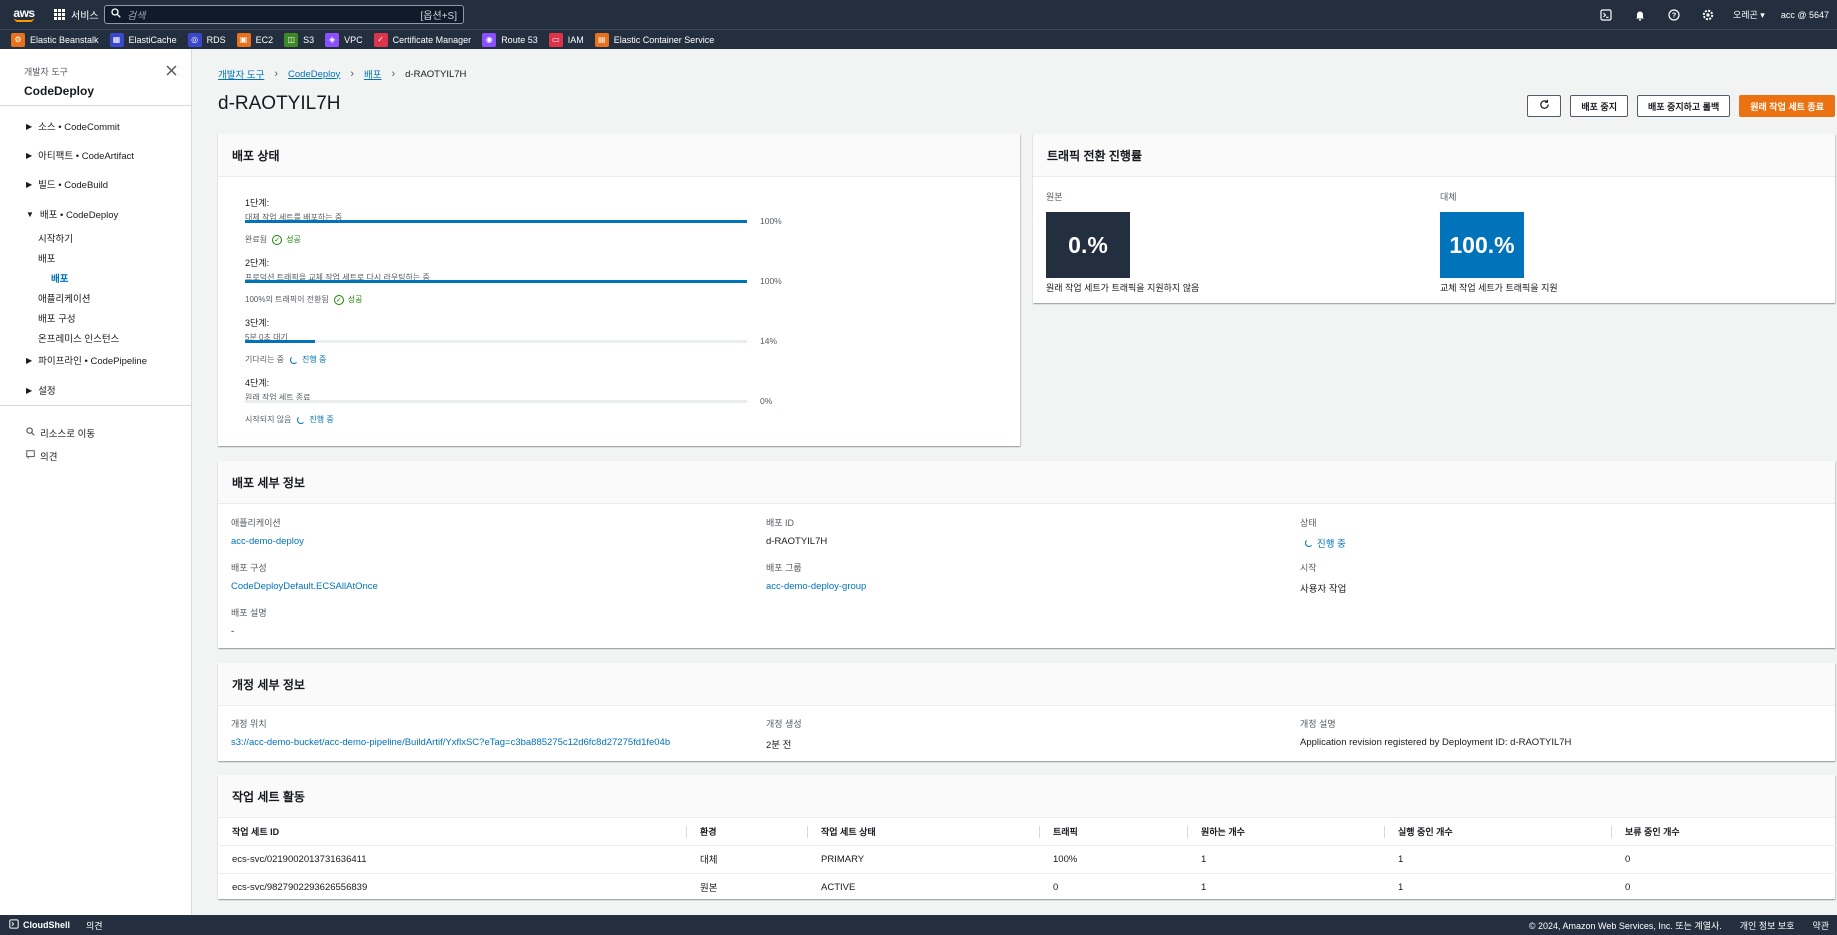 The image size is (1837, 935). Describe the element at coordinates (1749, 14) in the screenshot. I see `region-selector: 오레곤 ▾` at that location.